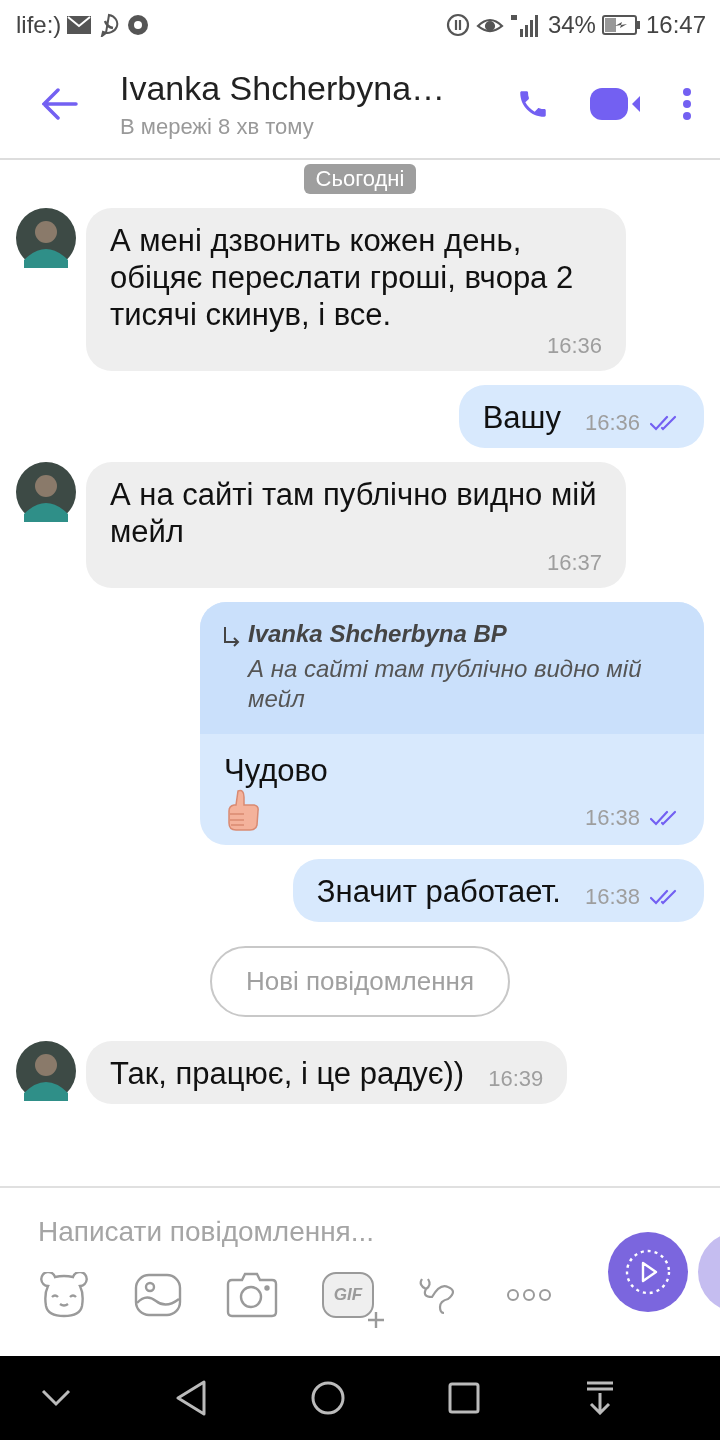 This screenshot has height=1440, width=720. I want to click on reply-arrow-icon, so click(231, 637).